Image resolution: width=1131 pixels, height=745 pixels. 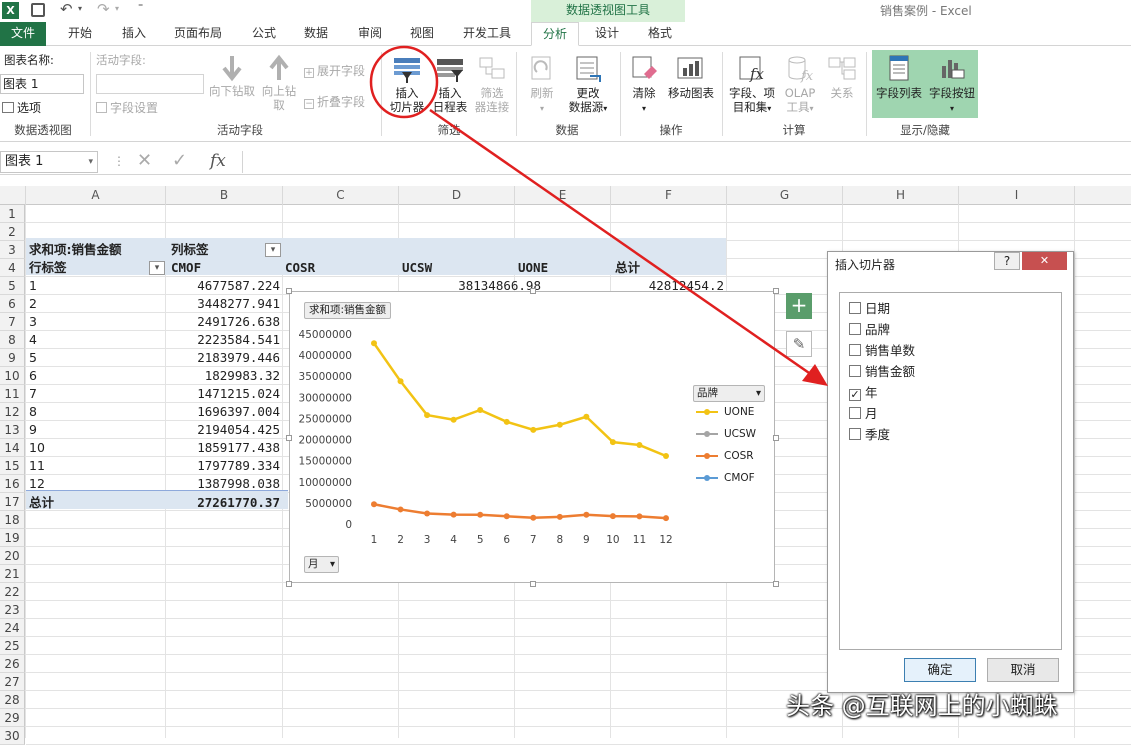 I want to click on pivot-row-item: 12, so click(x=59, y=484).